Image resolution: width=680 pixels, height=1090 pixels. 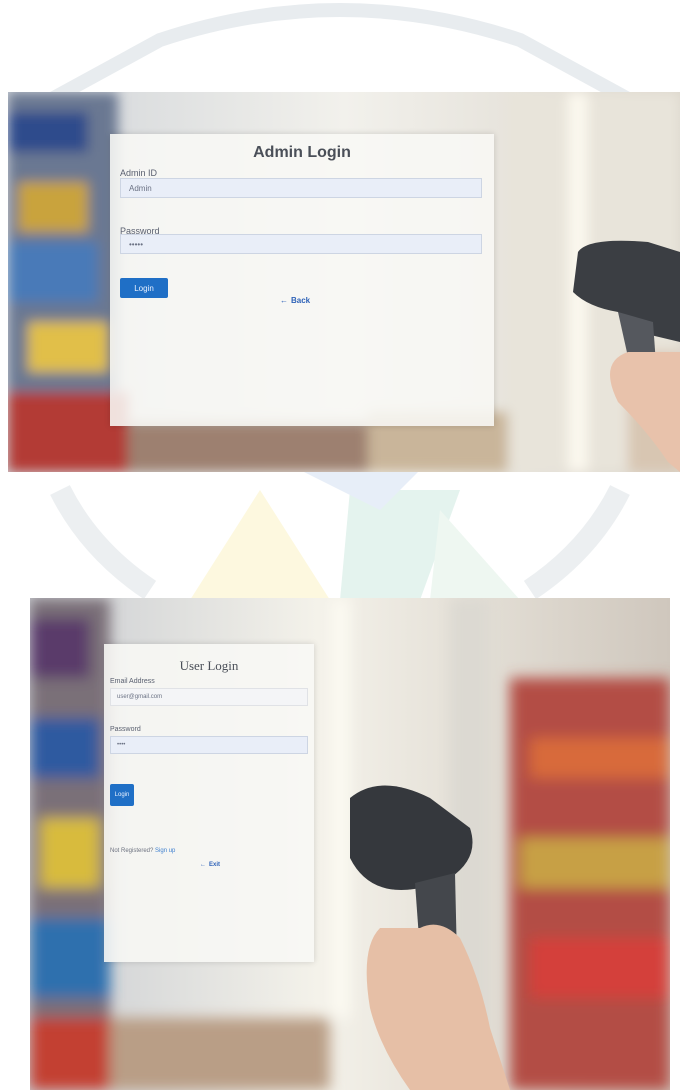 I want to click on password-input: •••••, so click(x=301, y=244).